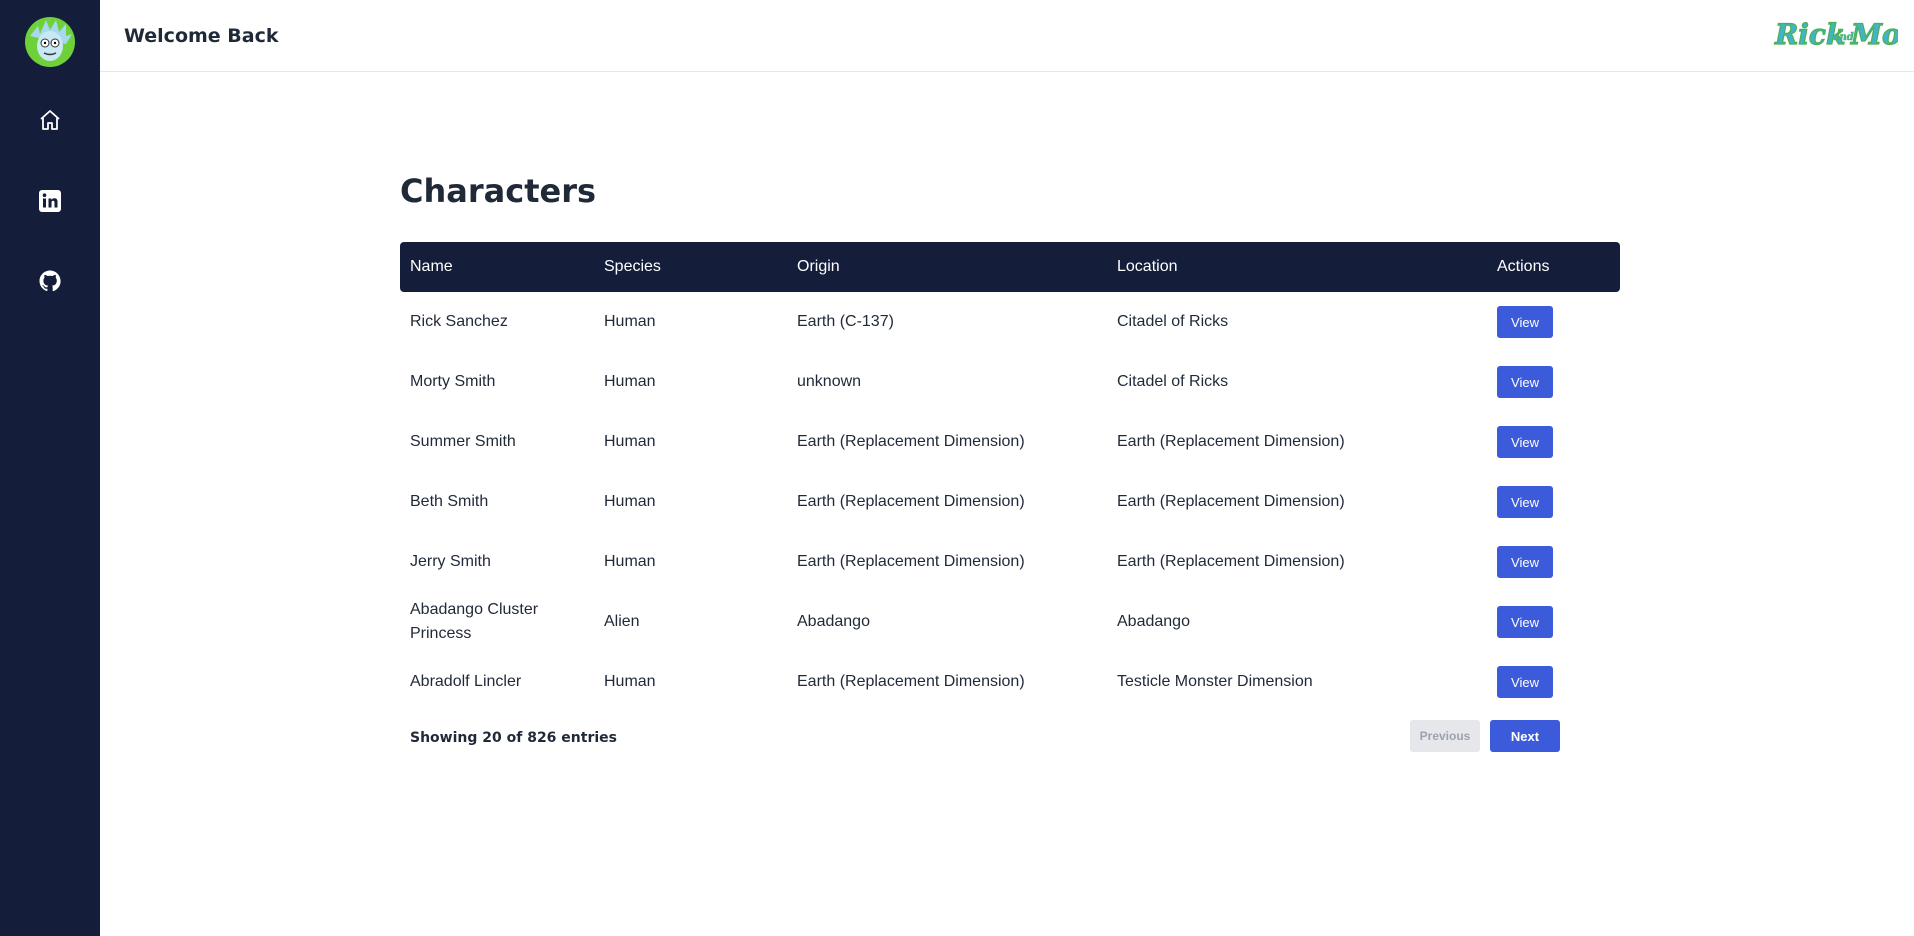 This screenshot has width=1914, height=936. Describe the element at coordinates (50, 120) in the screenshot. I see `home-icon` at that location.